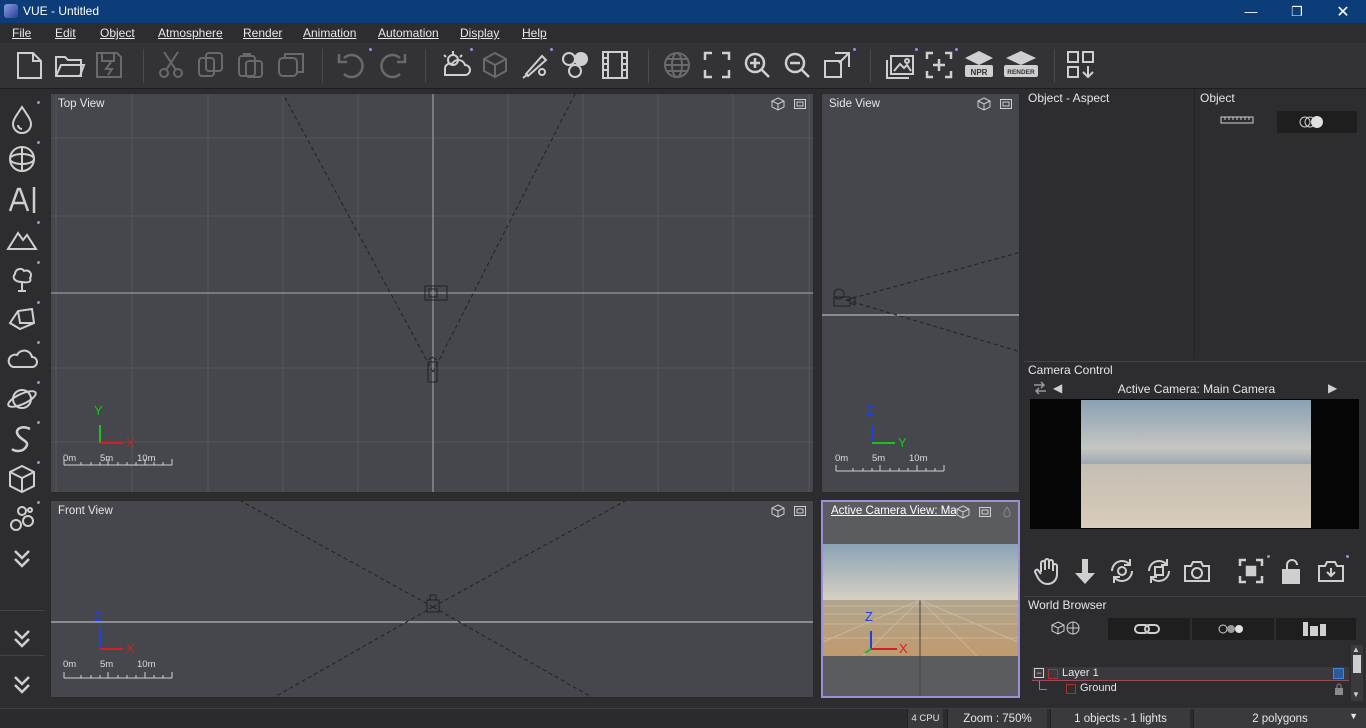 The height and width of the screenshot is (728, 1366). What do you see at coordinates (22, 159) in the screenshot?
I see `sphere-primitive-icon` at bounding box center [22, 159].